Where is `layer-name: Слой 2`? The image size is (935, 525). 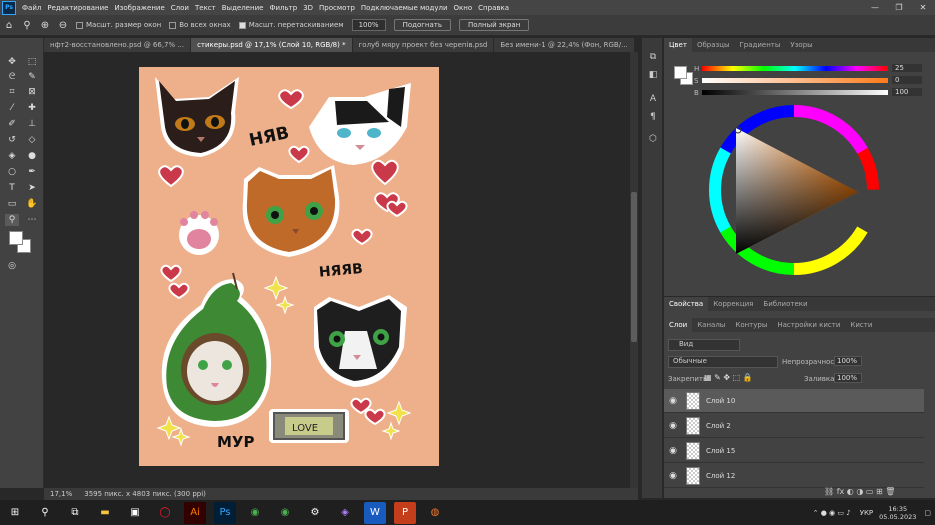
layer-name: Слой 2 is located at coordinates (718, 426).